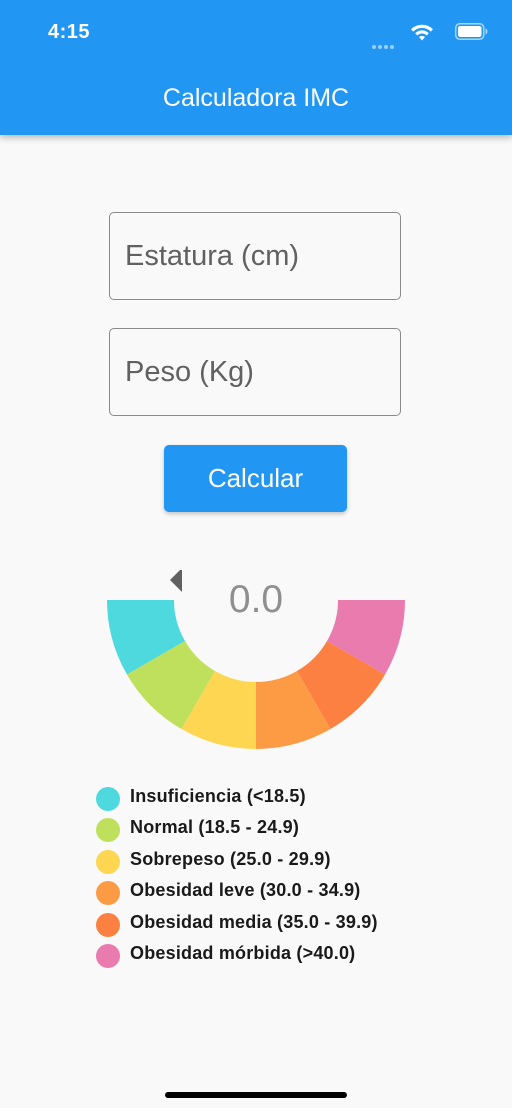 Image resolution: width=512 pixels, height=1108 pixels. Describe the element at coordinates (254, 921) in the screenshot. I see `legend-label: Obesidad media (35.0 - 39.9)` at that location.